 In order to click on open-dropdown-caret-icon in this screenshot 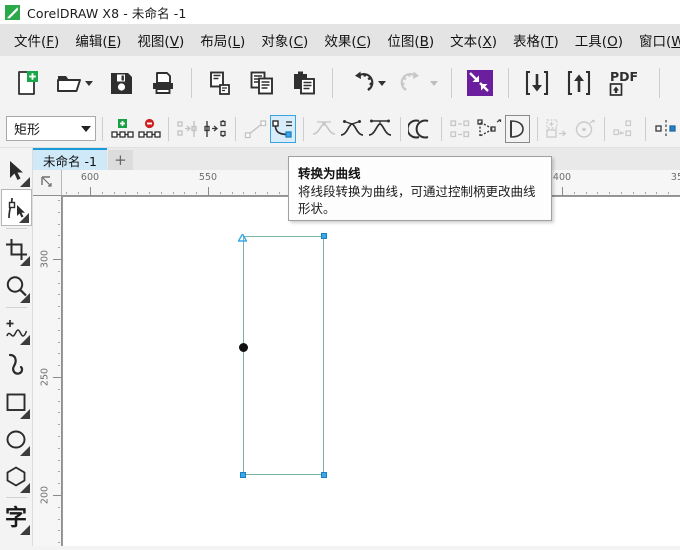, I will do `click(88, 83)`.